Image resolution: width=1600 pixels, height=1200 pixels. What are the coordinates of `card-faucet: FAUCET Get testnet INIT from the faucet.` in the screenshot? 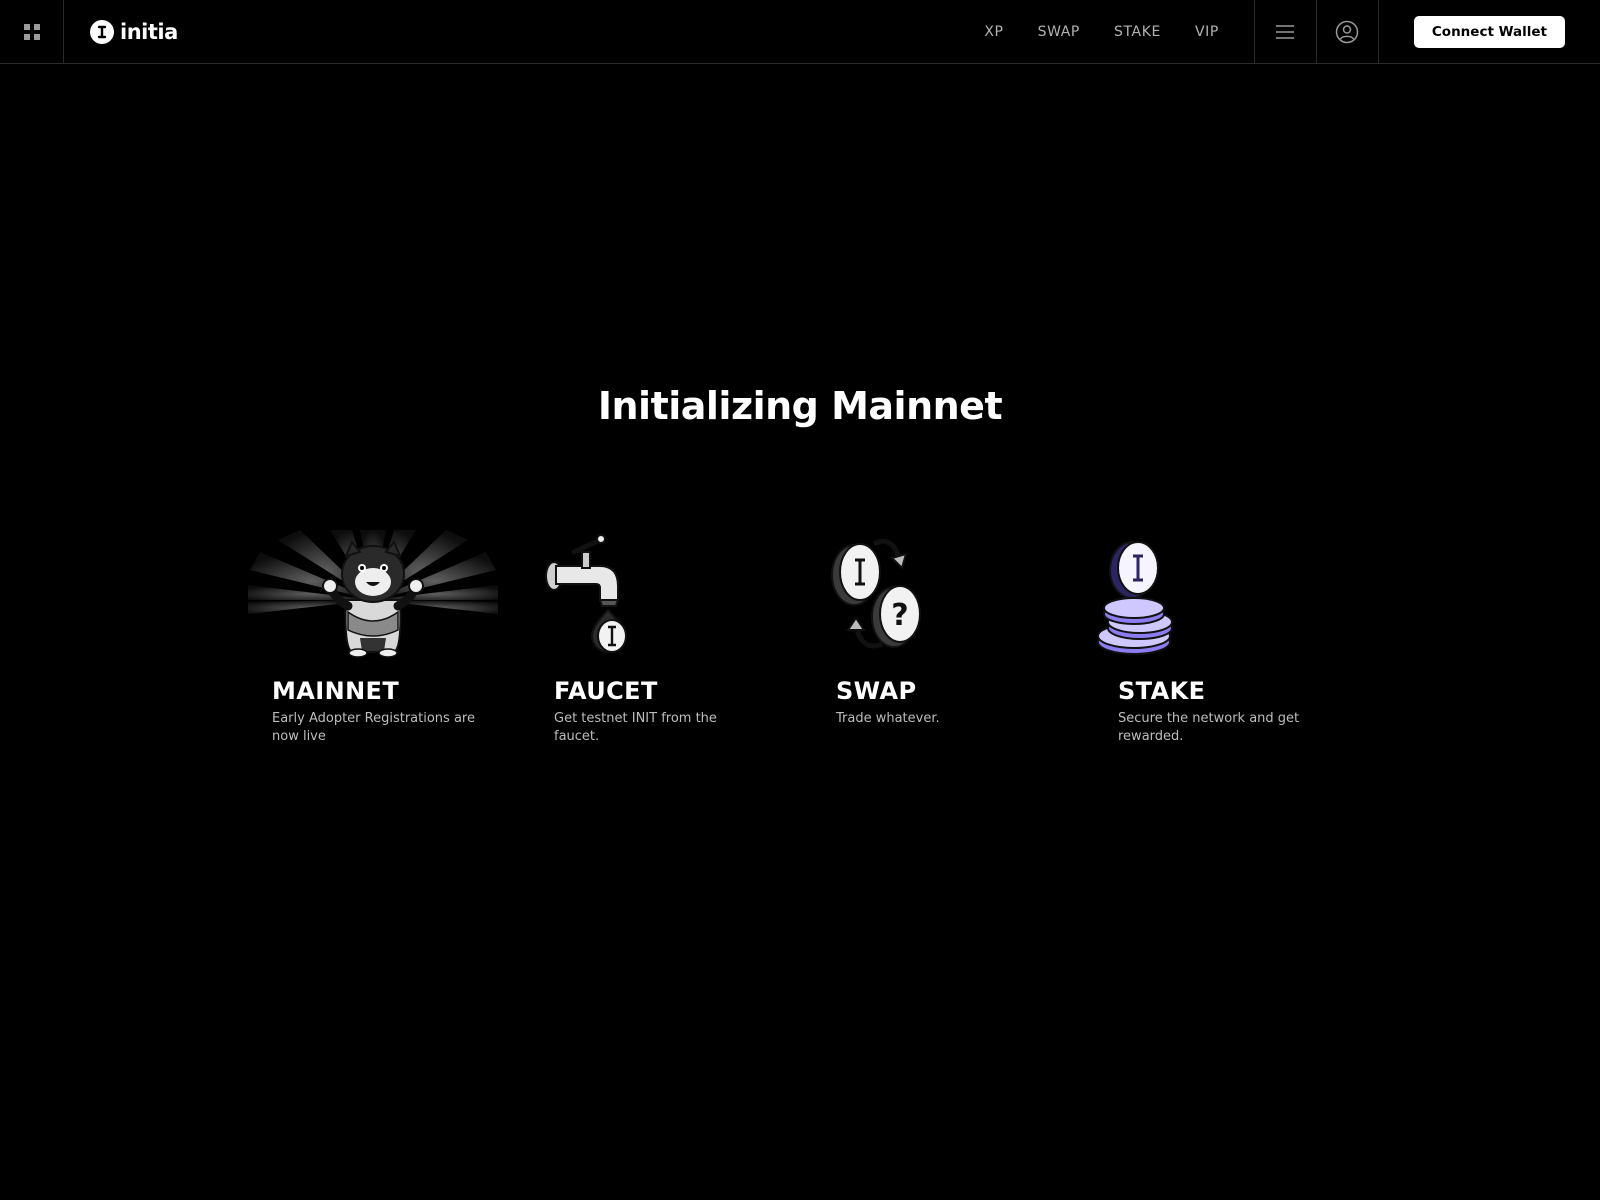 It's located at (655, 640).